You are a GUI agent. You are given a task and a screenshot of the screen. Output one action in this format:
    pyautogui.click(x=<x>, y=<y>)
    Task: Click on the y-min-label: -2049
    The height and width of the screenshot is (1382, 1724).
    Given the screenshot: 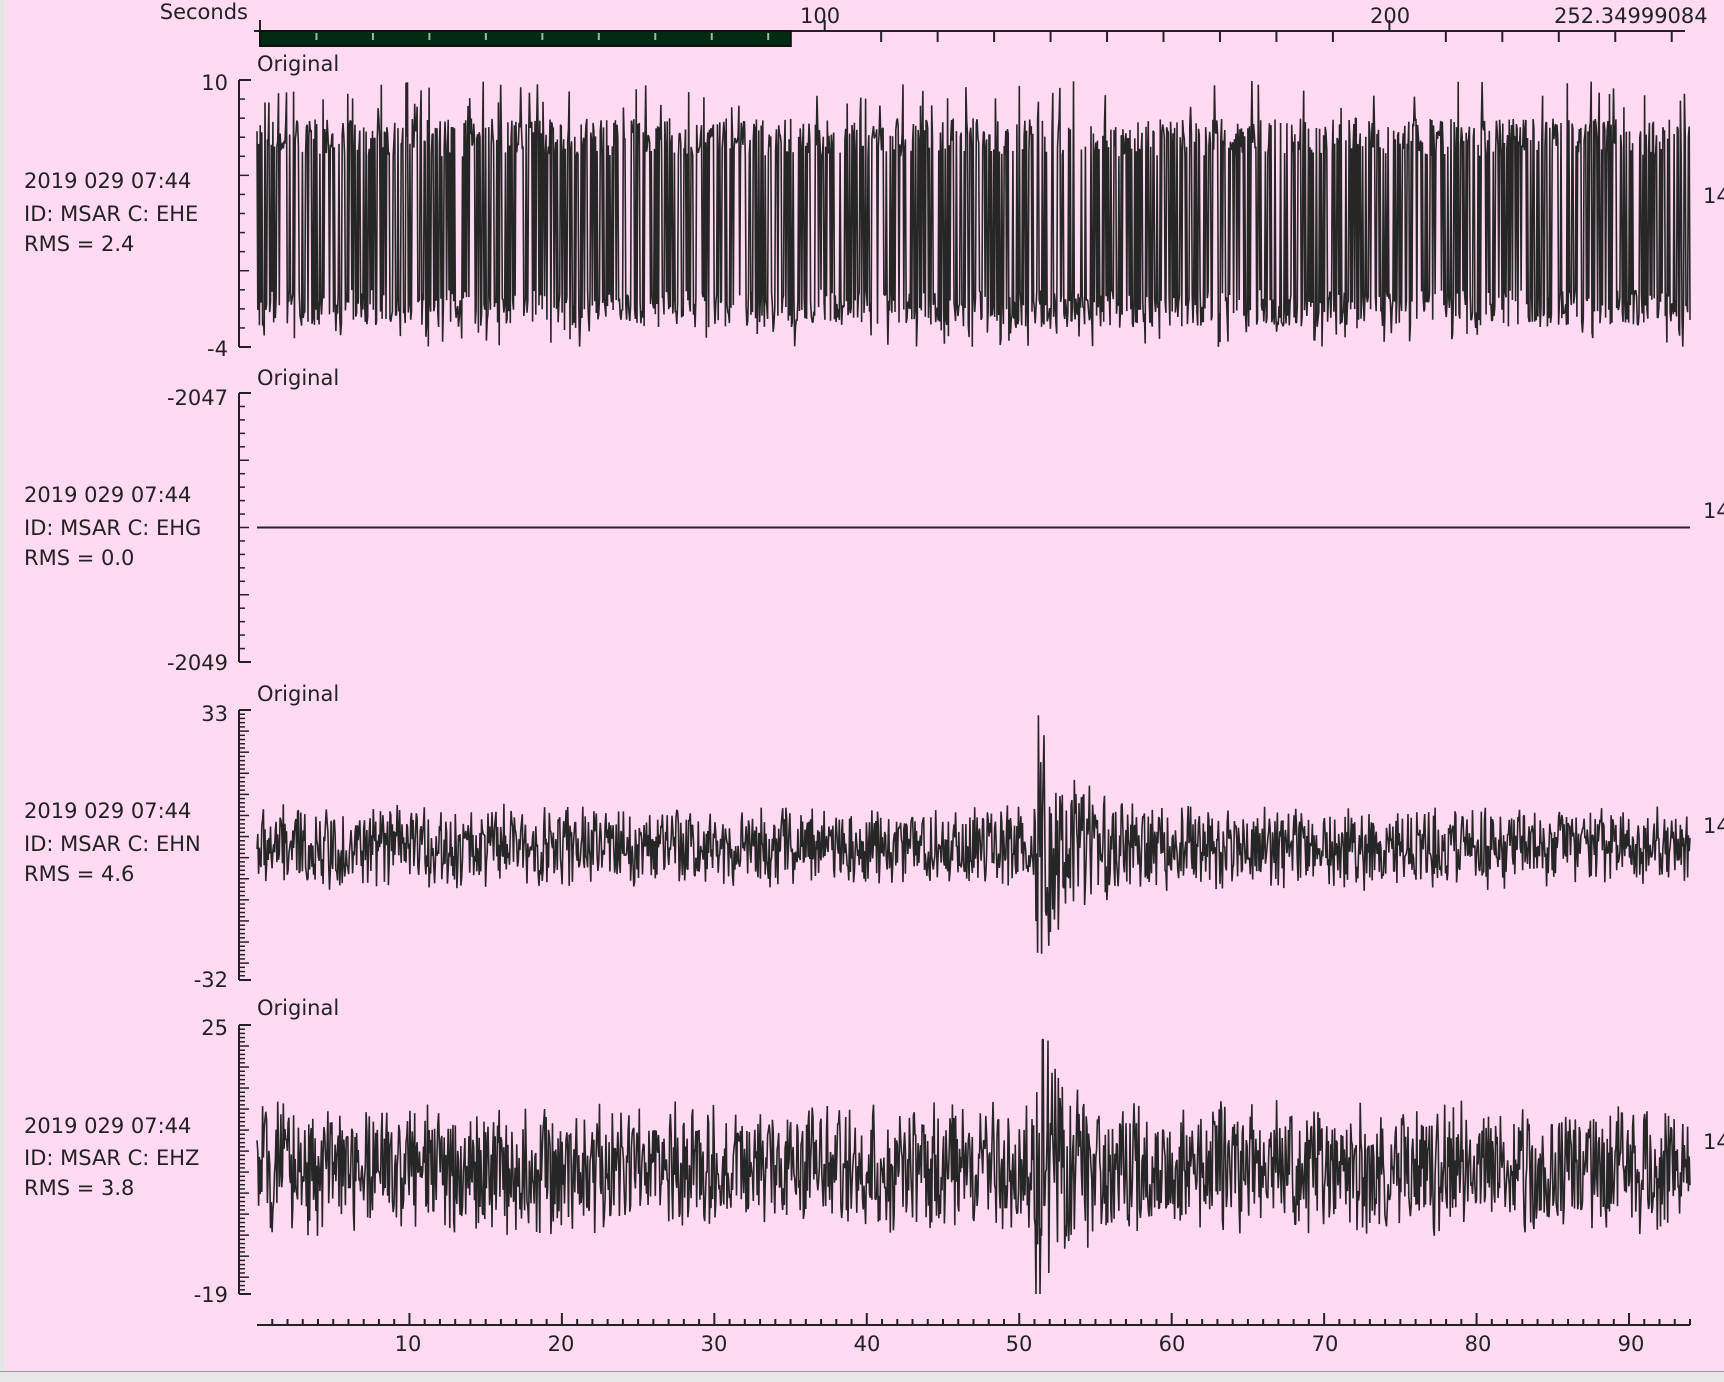 What is the action you would take?
    pyautogui.click(x=197, y=663)
    